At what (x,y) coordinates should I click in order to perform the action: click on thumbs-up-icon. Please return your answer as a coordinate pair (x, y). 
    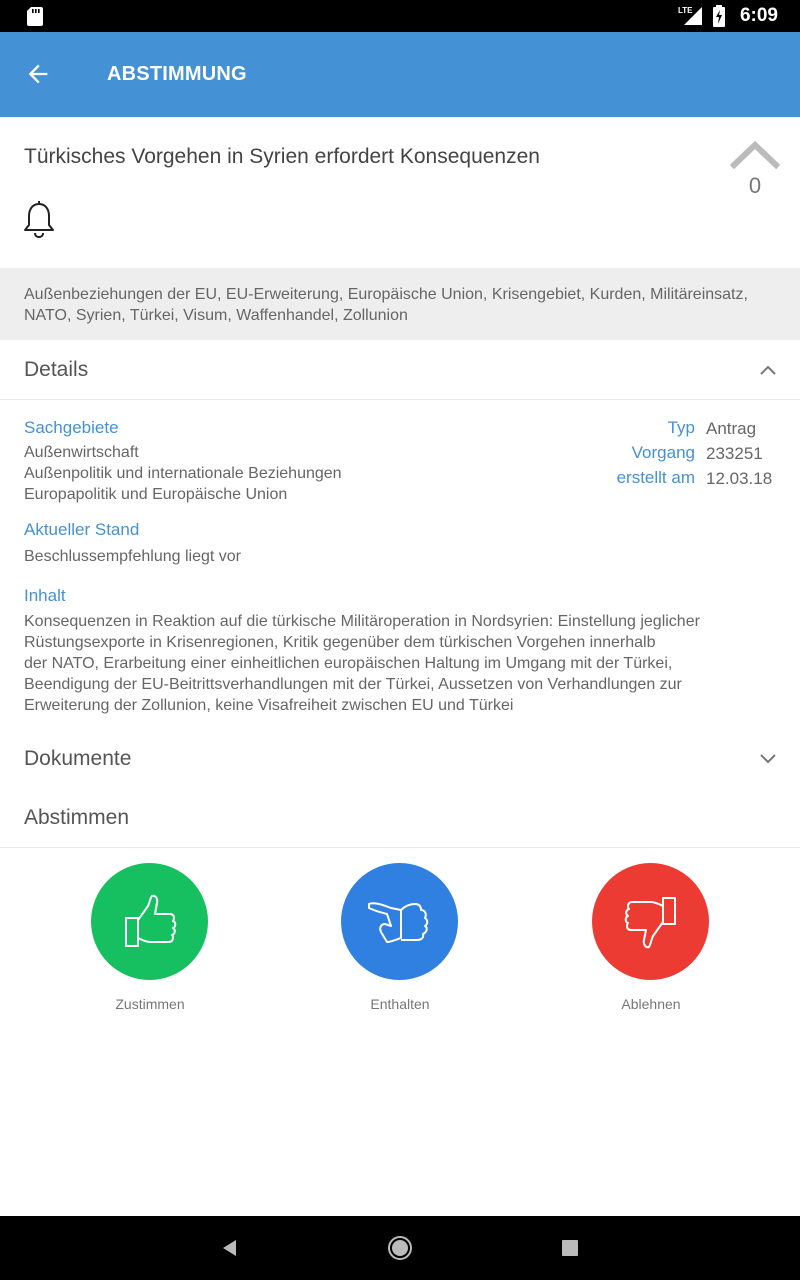
    Looking at the image, I should click on (150, 920).